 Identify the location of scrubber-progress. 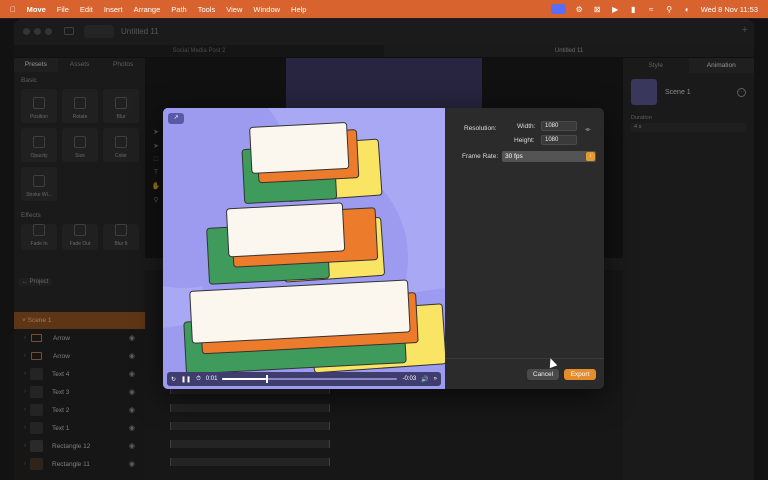
(244, 379).